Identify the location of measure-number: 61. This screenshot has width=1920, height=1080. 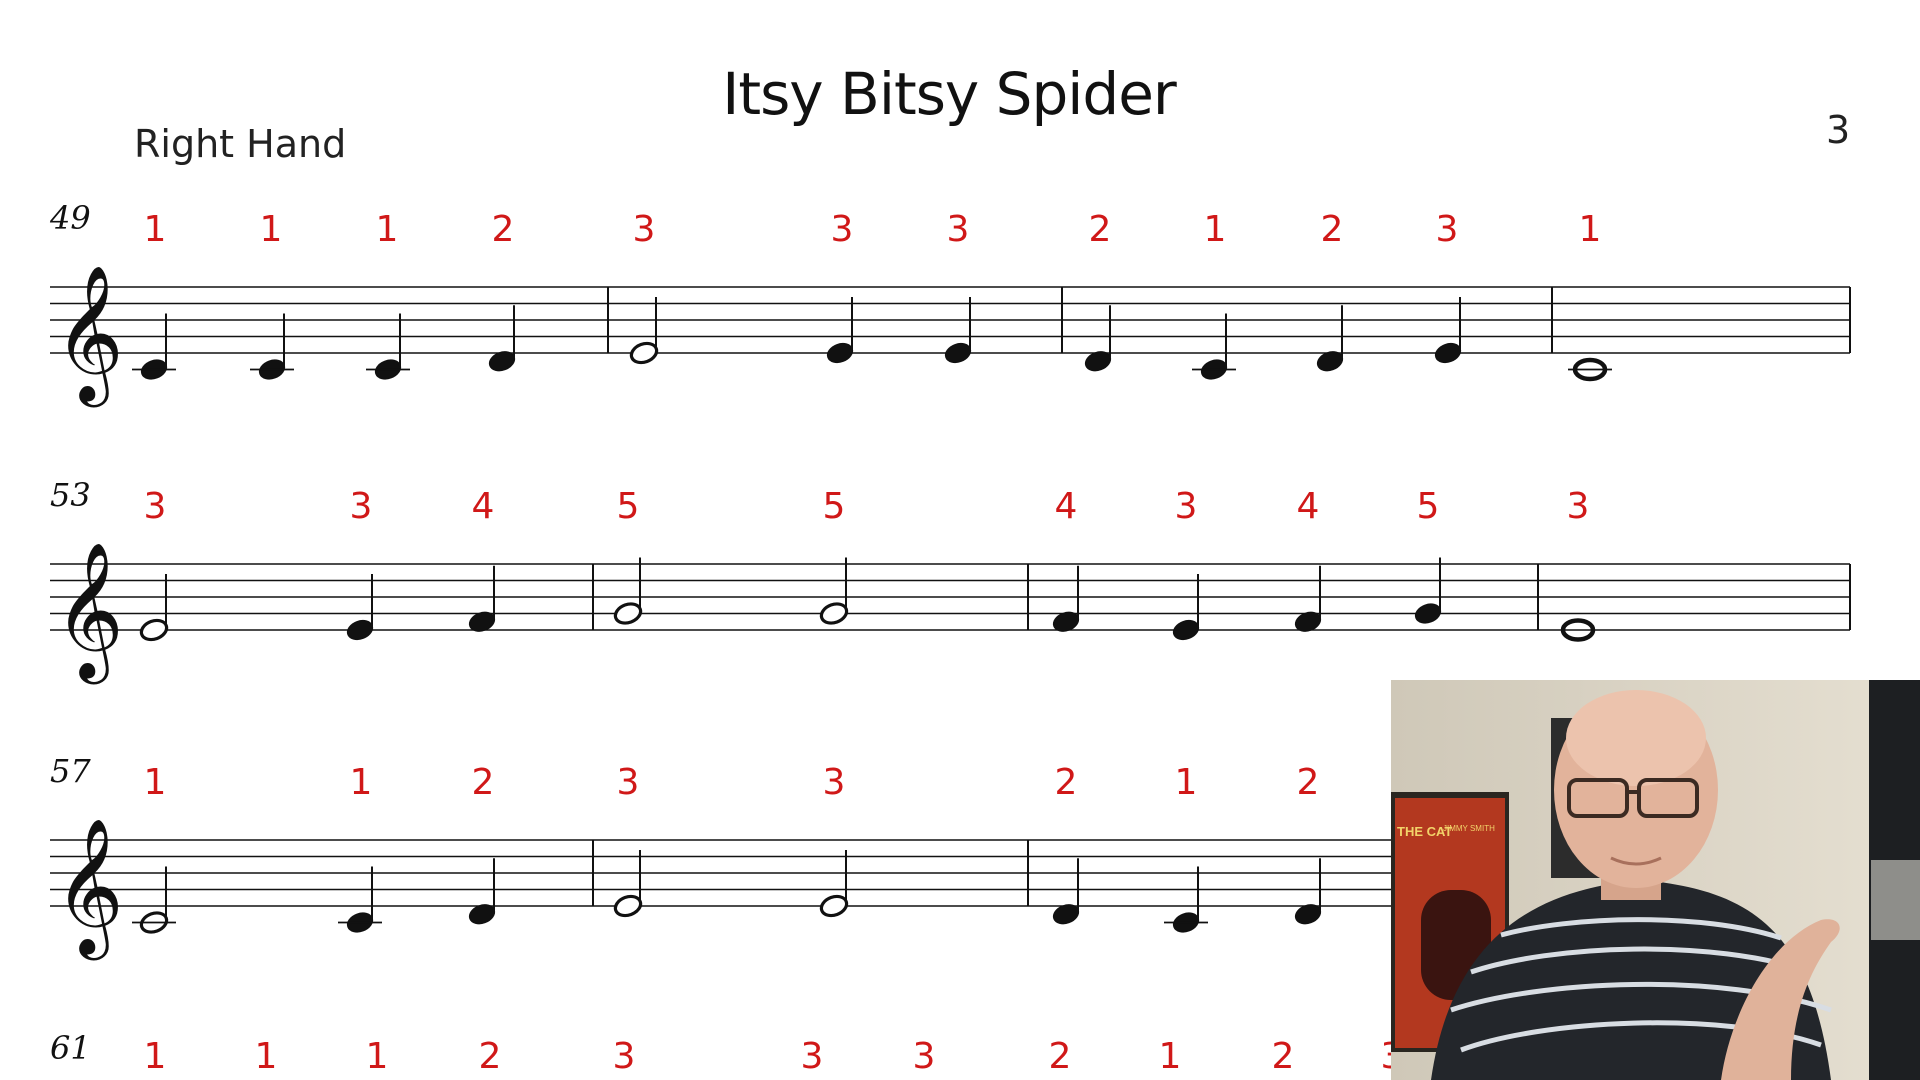
(70, 1048).